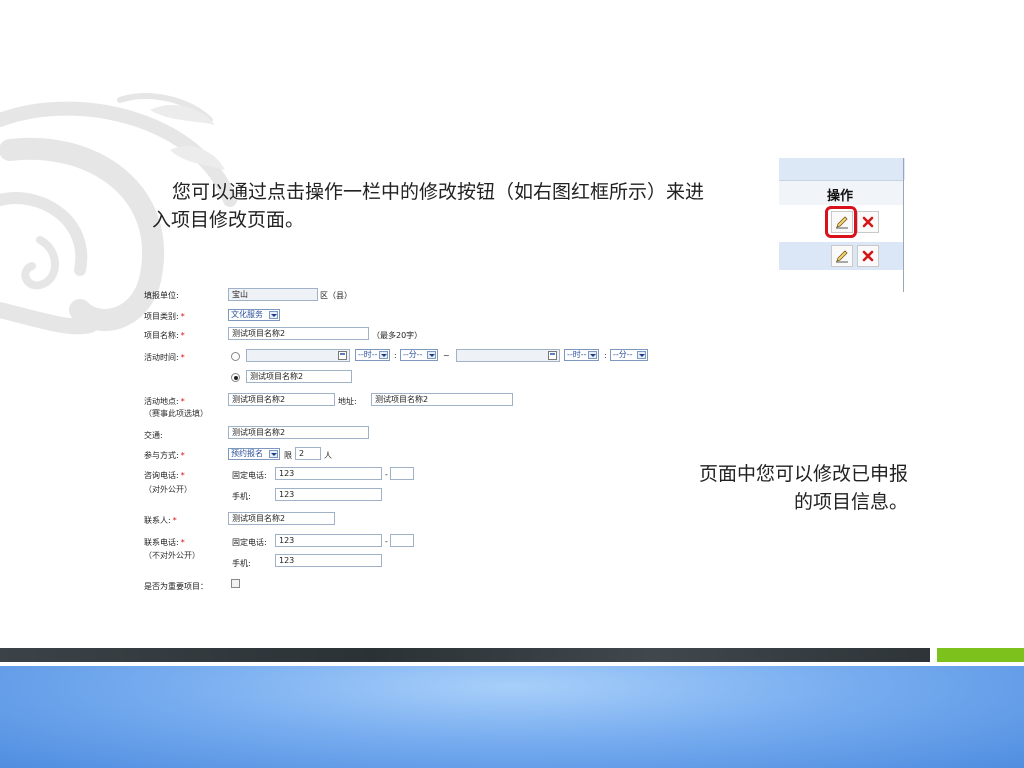 This screenshot has width=1024, height=768. I want to click on side-note-text: 页面中您可以修改已申报的项目信息。, so click(803, 488).